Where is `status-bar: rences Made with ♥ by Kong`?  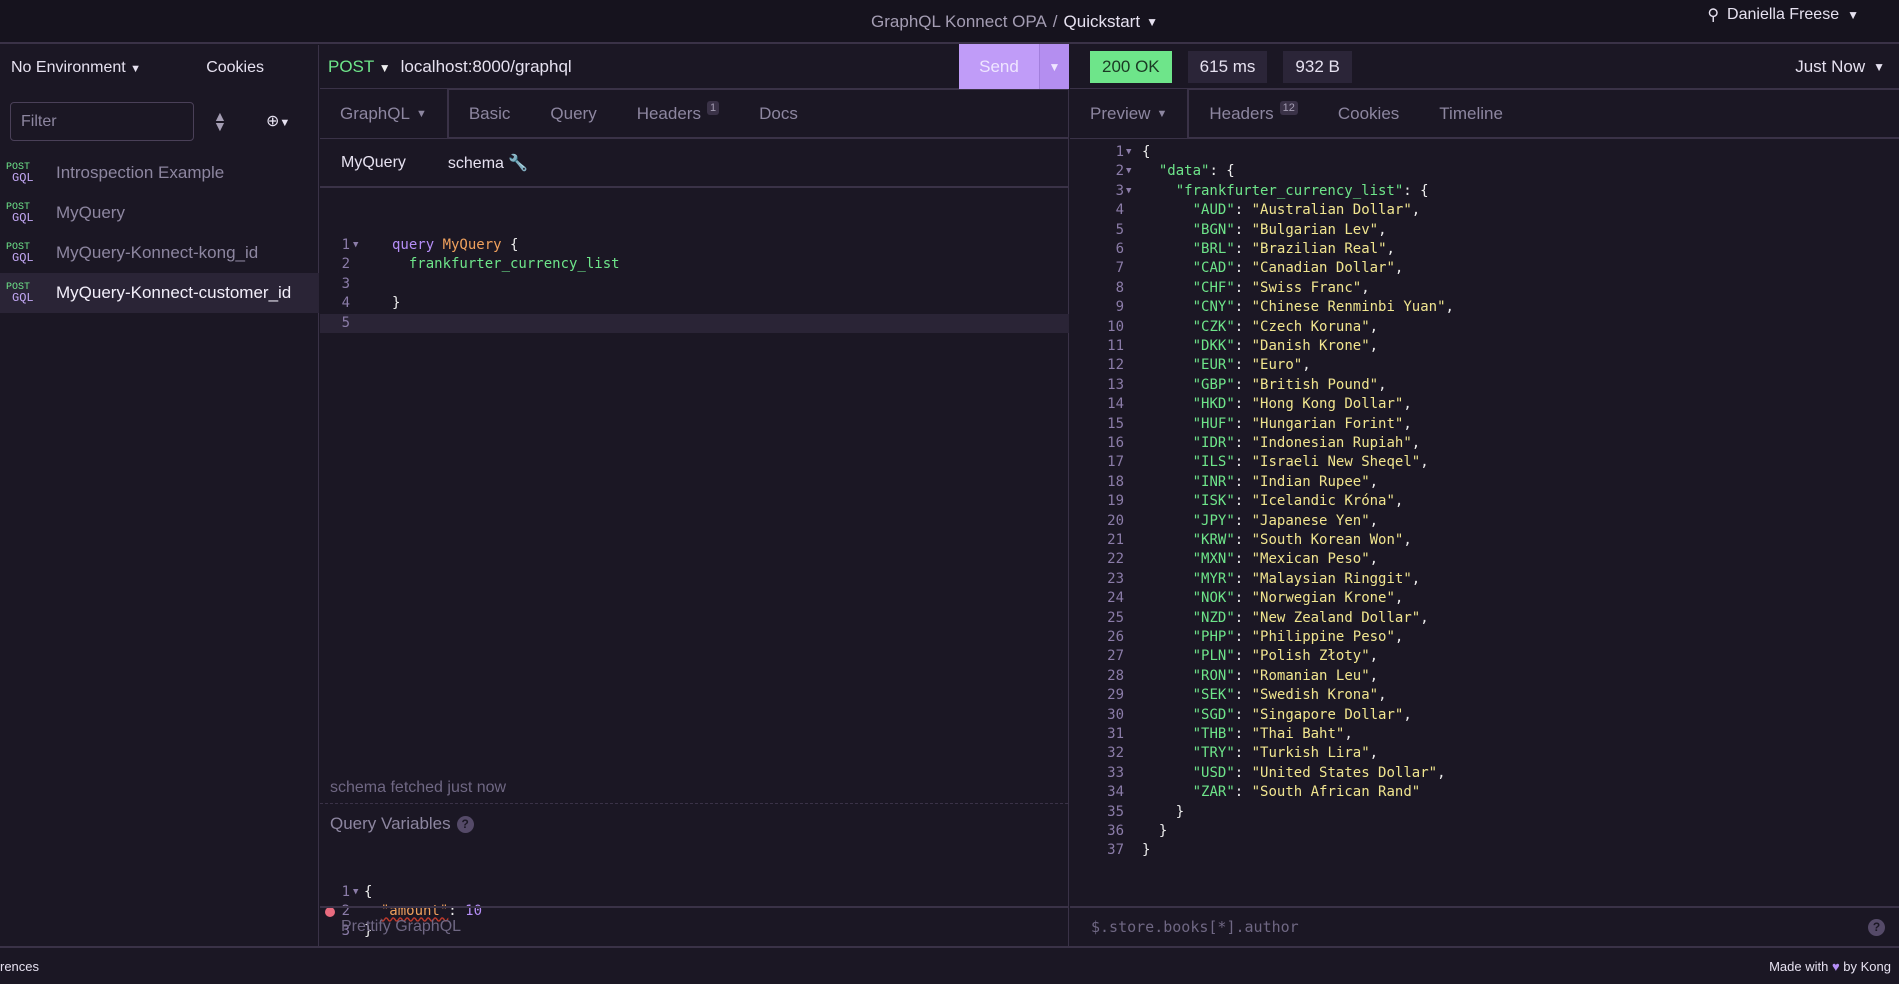
status-bar: rences Made with ♥ by Kong is located at coordinates (949, 965).